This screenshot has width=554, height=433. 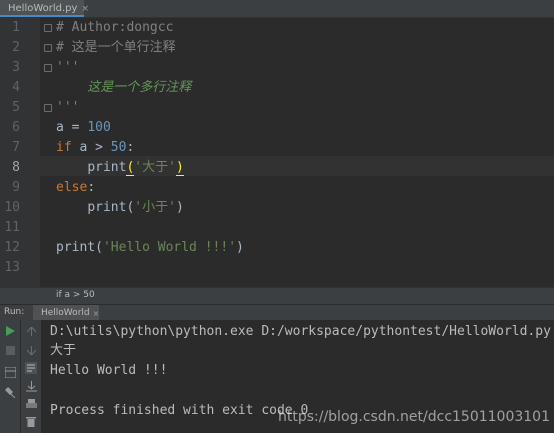 What do you see at coordinates (63, 350) in the screenshot?
I see `console-line: 大于` at bounding box center [63, 350].